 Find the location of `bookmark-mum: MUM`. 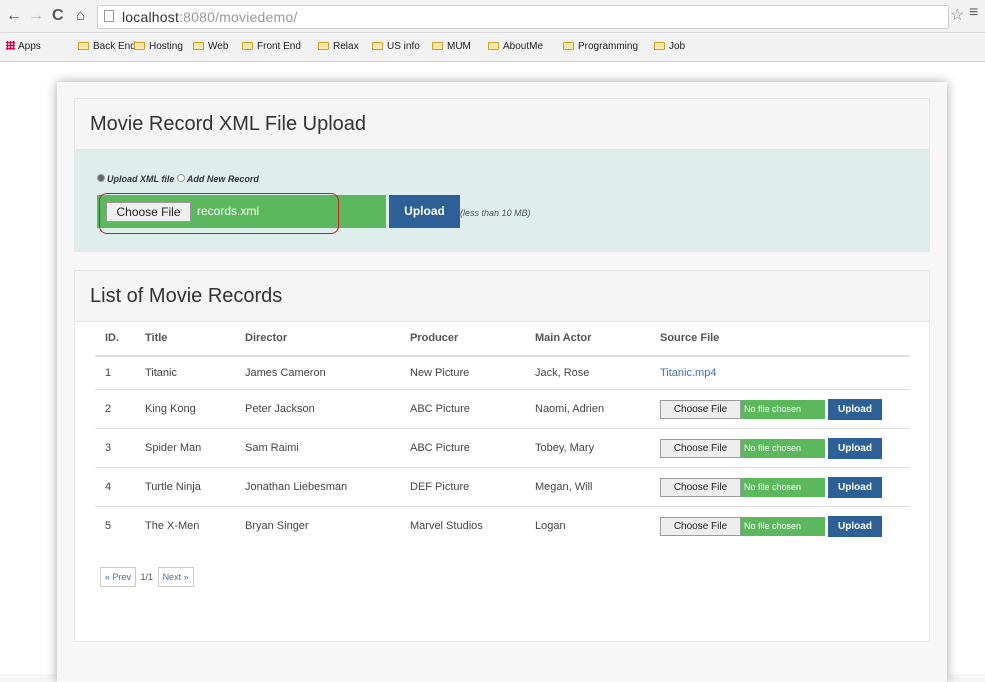

bookmark-mum: MUM is located at coordinates (451, 46).